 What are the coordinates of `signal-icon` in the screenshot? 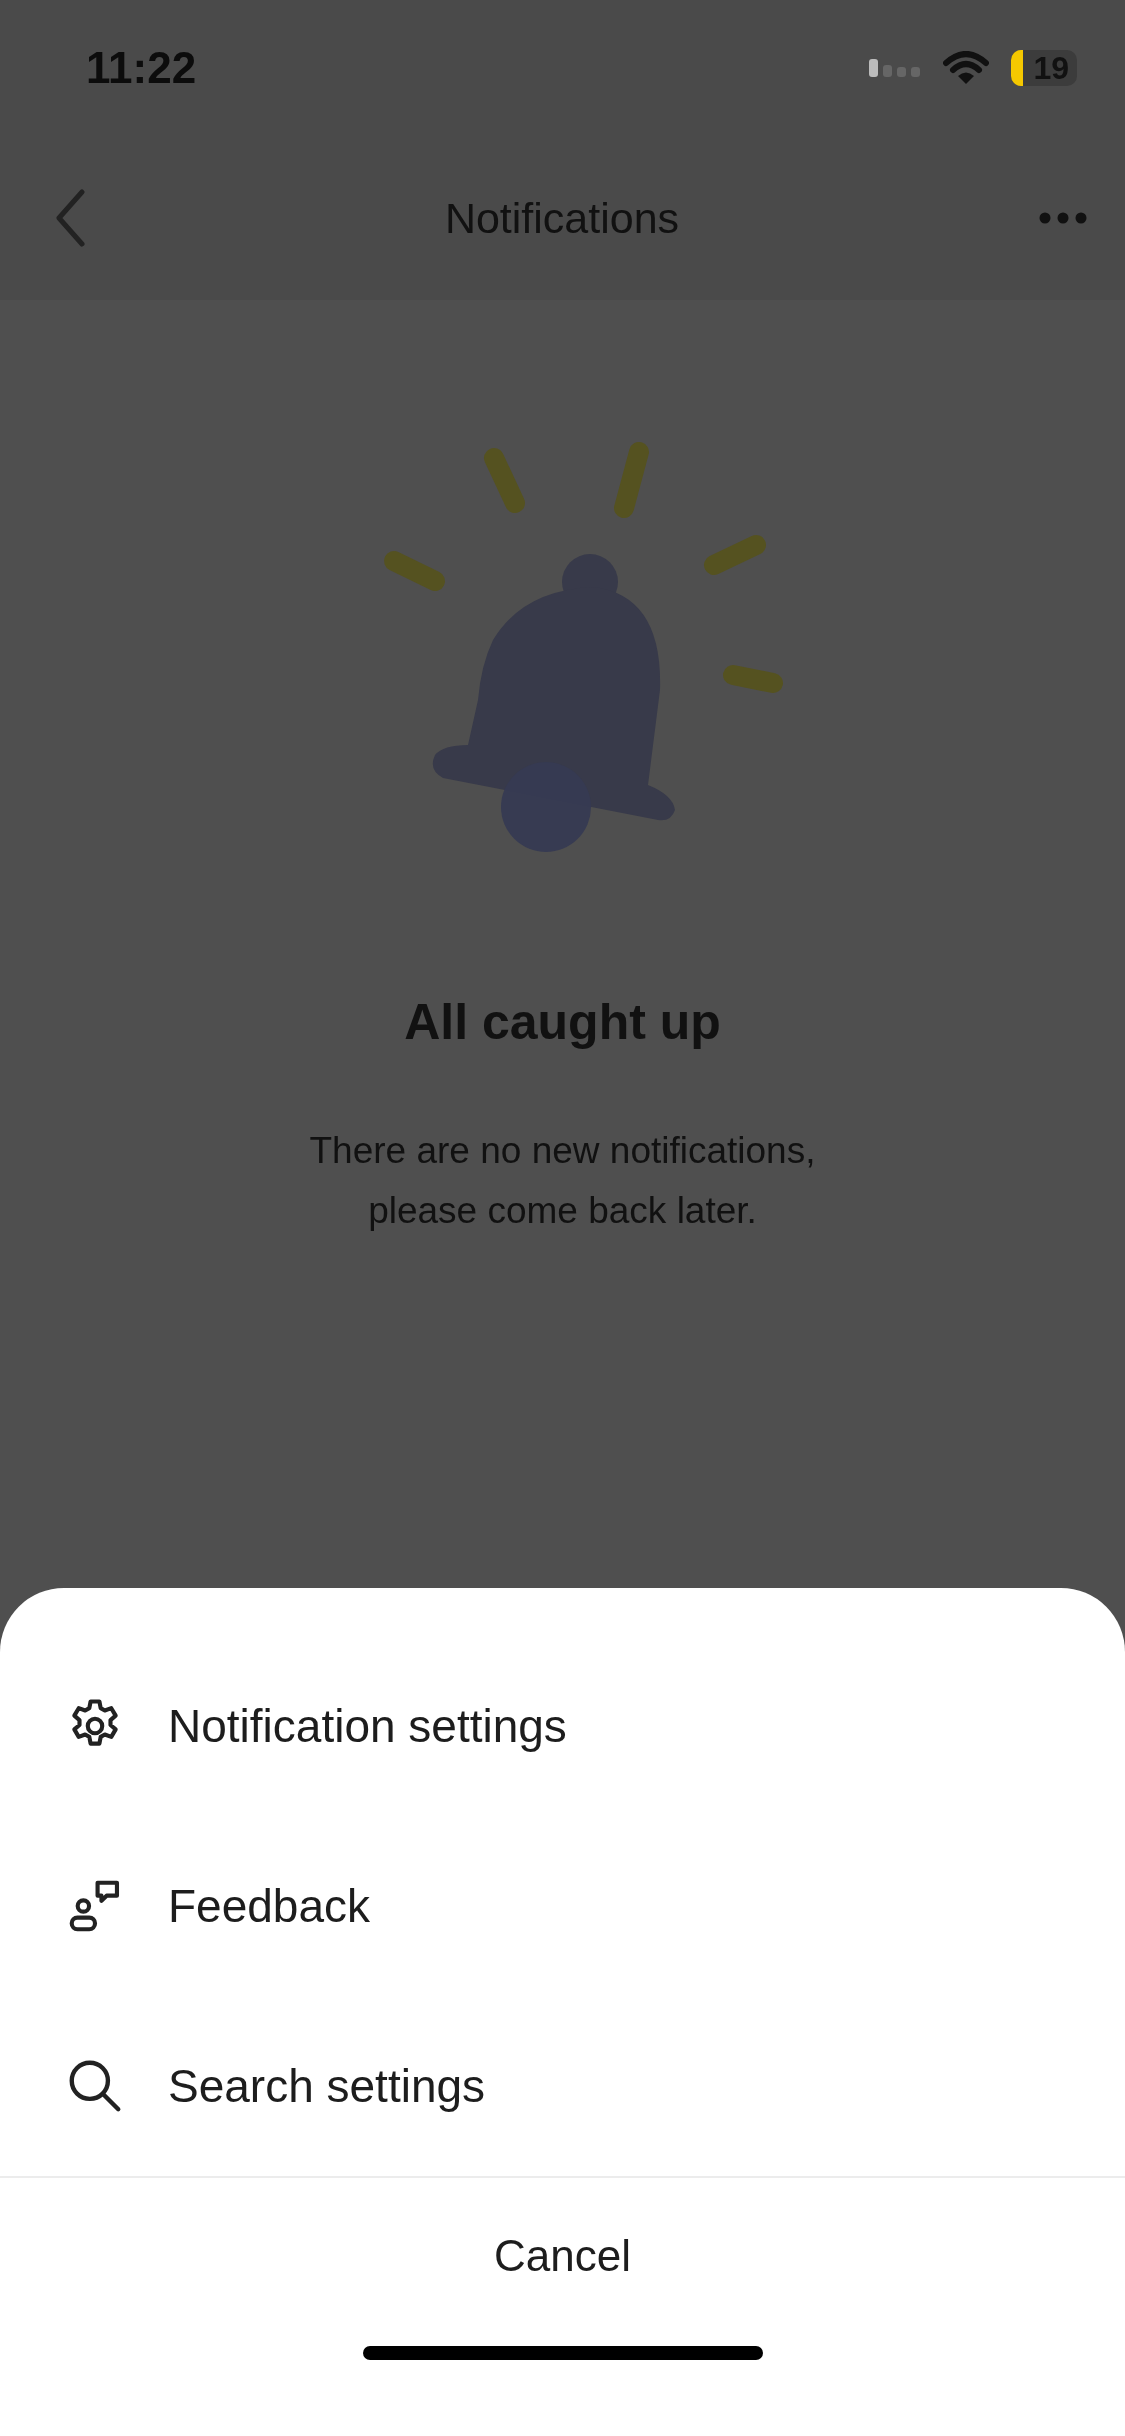 It's located at (895, 68).